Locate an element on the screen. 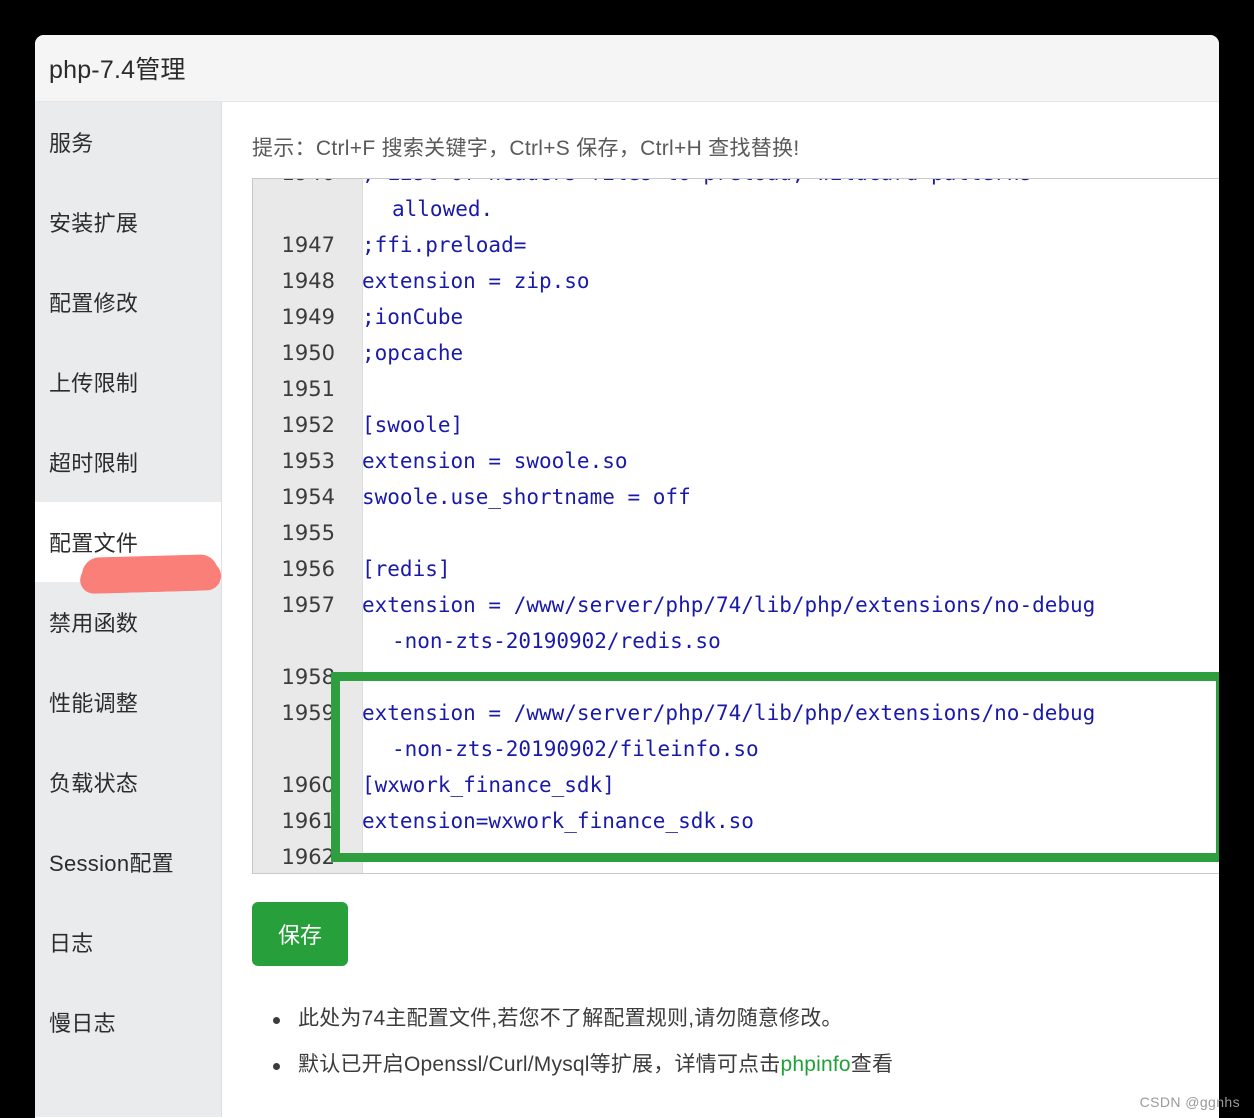  line-number: 1957 is located at coordinates (308, 605).